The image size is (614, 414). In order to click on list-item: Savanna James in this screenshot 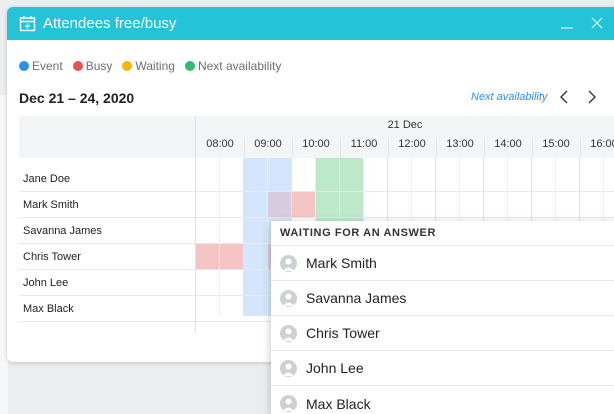, I will do `click(442, 298)`.